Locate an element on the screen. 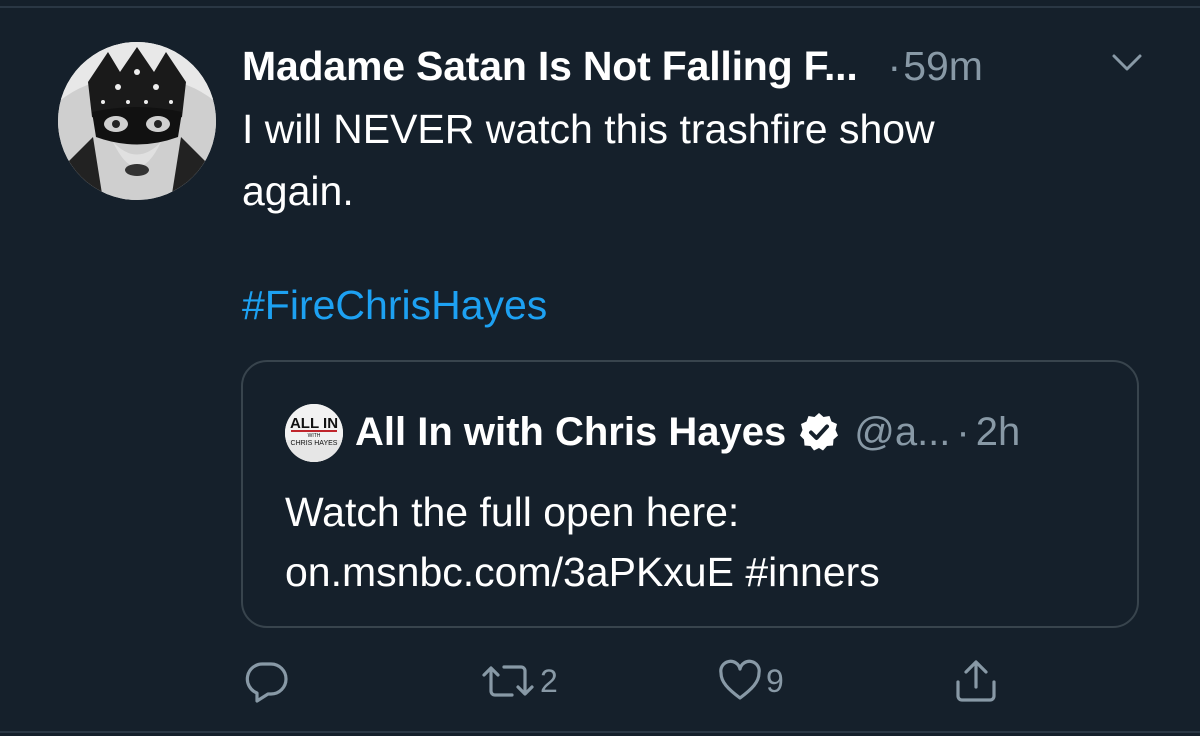 Image resolution: width=1200 pixels, height=736 pixels. tweet-header: Madame Satan Is Not Falling F... · 59m is located at coordinates (612, 66).